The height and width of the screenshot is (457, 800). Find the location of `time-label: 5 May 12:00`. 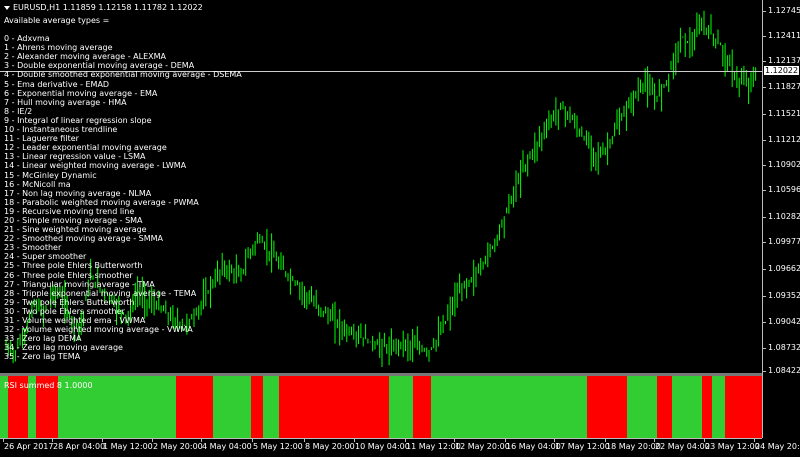

time-label: 5 May 12:00 is located at coordinates (278, 446).